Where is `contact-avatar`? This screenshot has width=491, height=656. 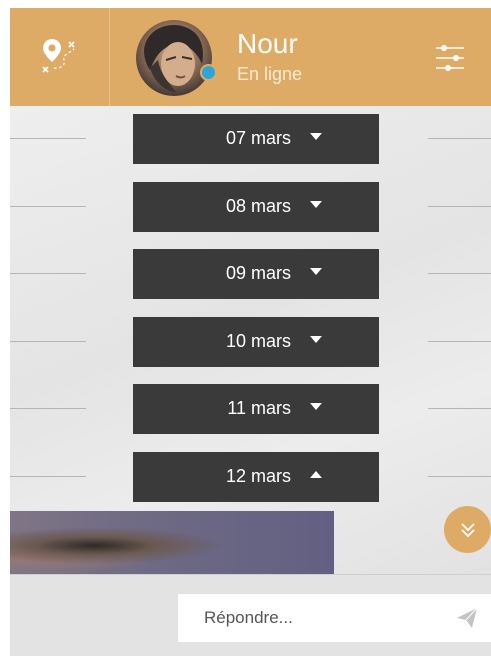
contact-avatar is located at coordinates (174, 58).